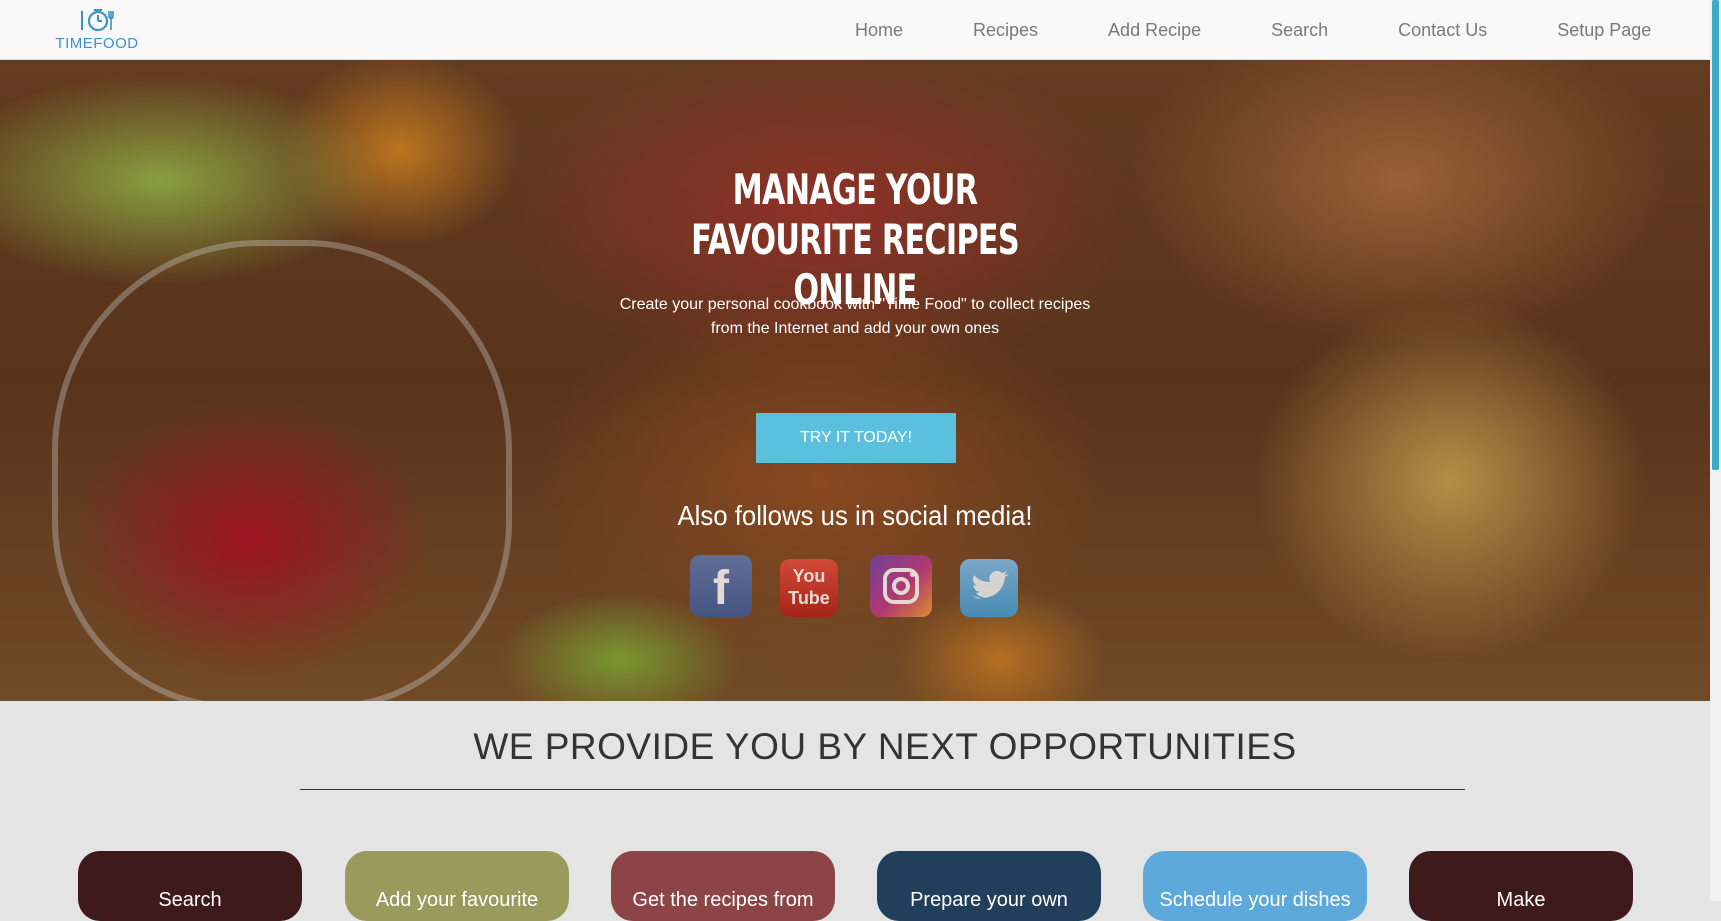 The image size is (1721, 921). I want to click on social-heading: Also follows us in social media!, so click(855, 515).